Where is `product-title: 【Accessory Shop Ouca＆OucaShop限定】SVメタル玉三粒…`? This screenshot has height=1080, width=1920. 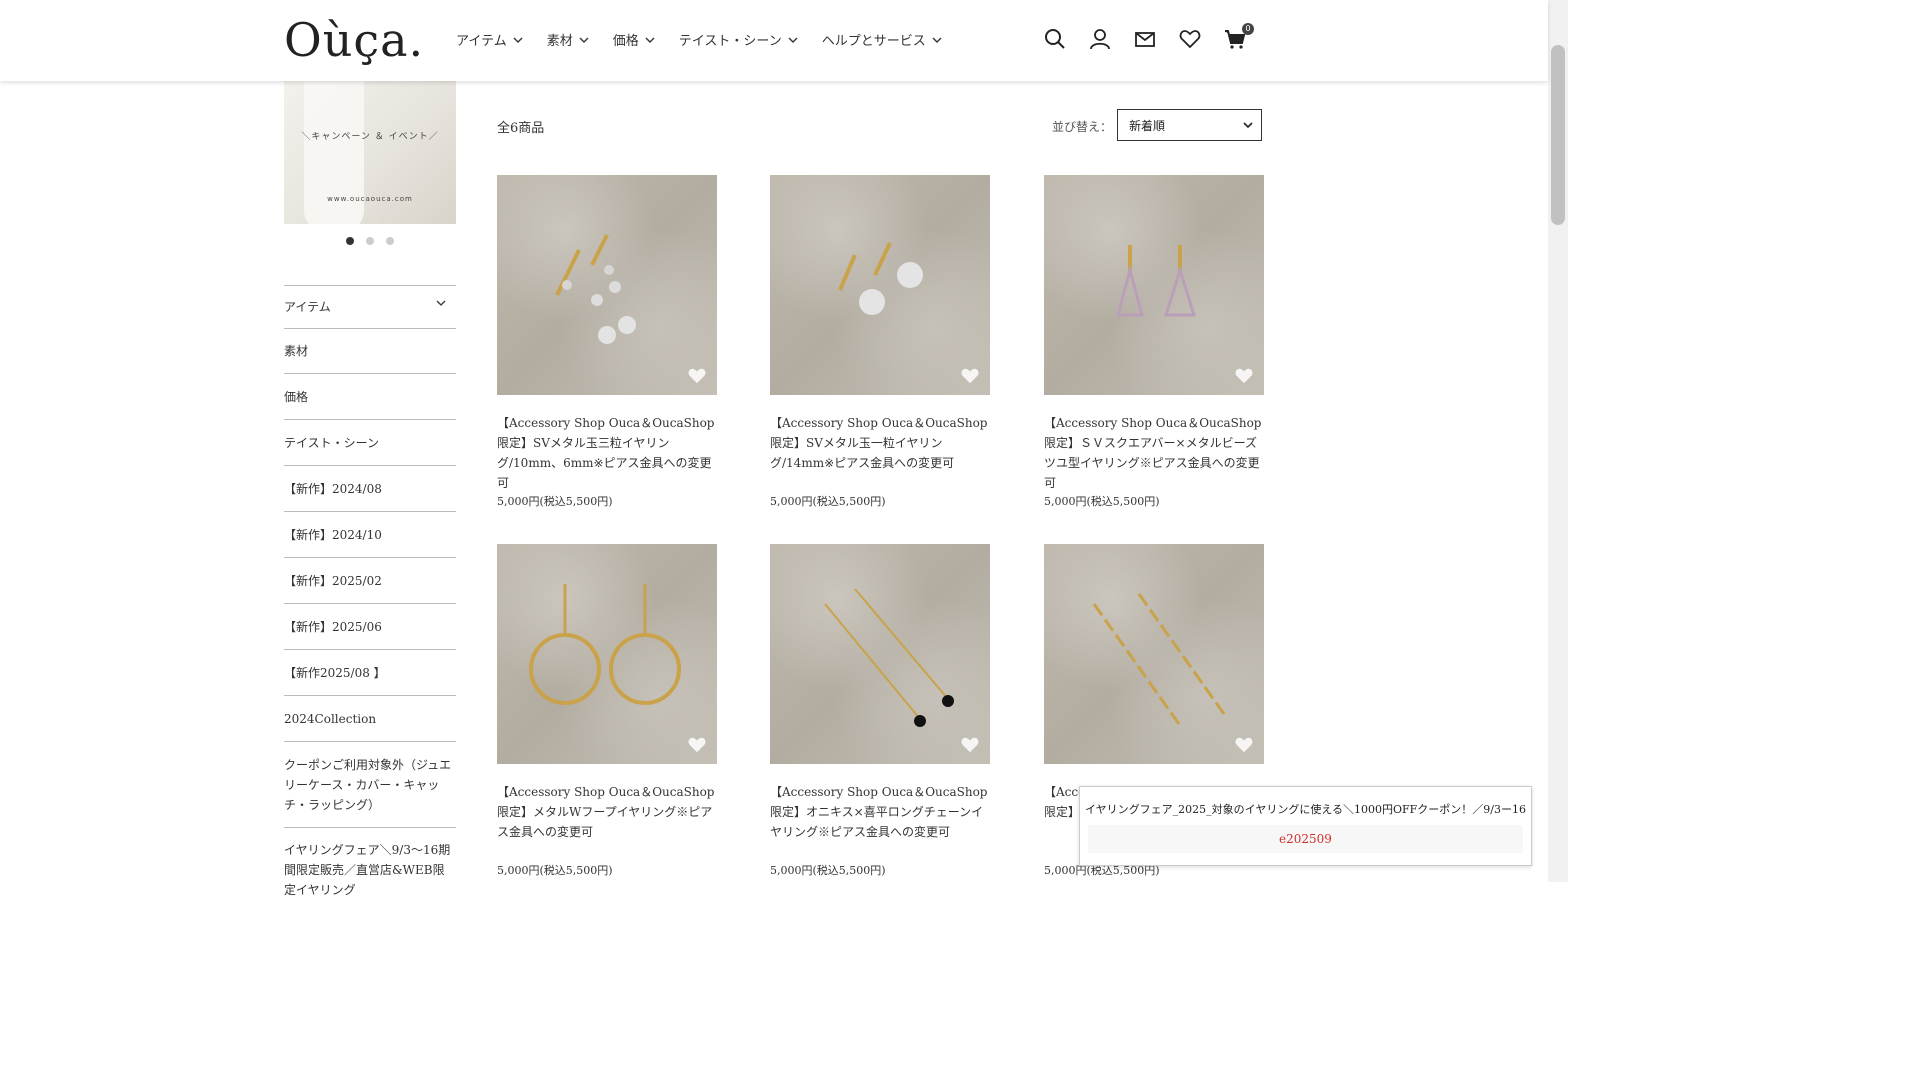 product-title: 【Accessory Shop Ouca＆OucaShop限定】SVメタル玉三粒… is located at coordinates (607, 453).